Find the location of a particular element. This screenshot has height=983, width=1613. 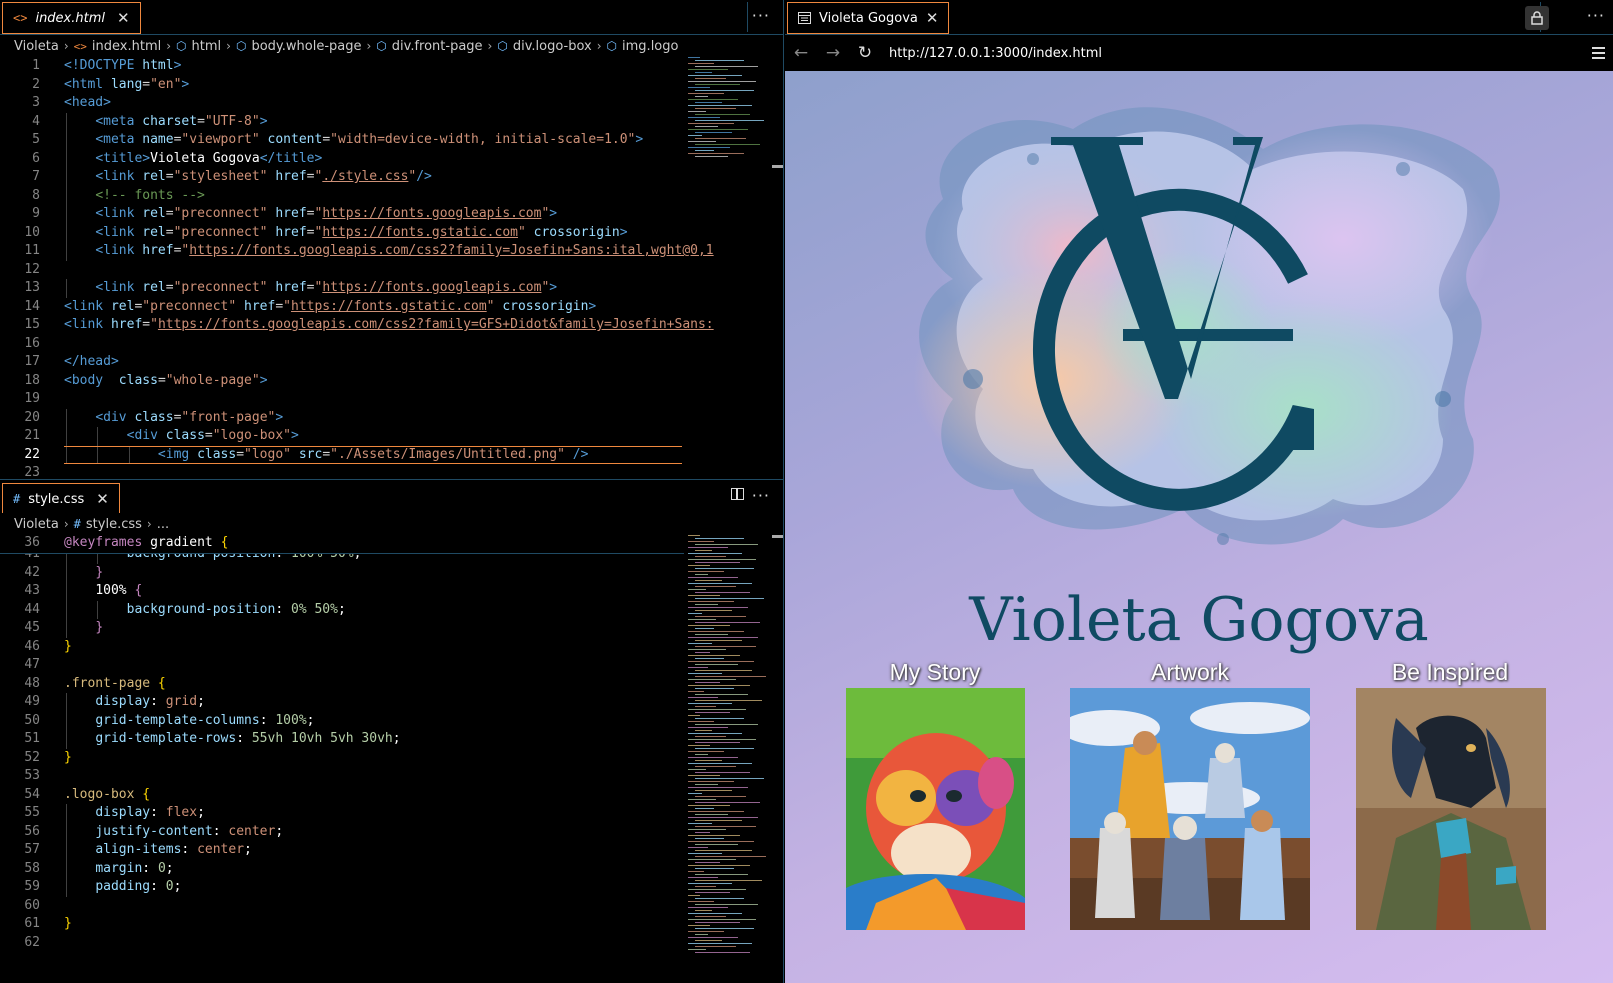

line-number: 42 is located at coordinates (32, 572).